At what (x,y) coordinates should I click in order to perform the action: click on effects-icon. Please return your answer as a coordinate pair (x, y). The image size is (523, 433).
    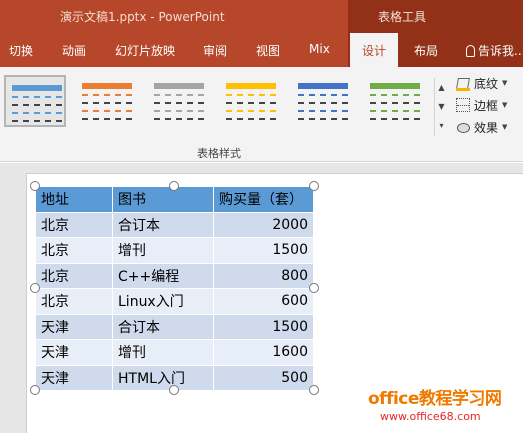
    Looking at the image, I should click on (463, 127).